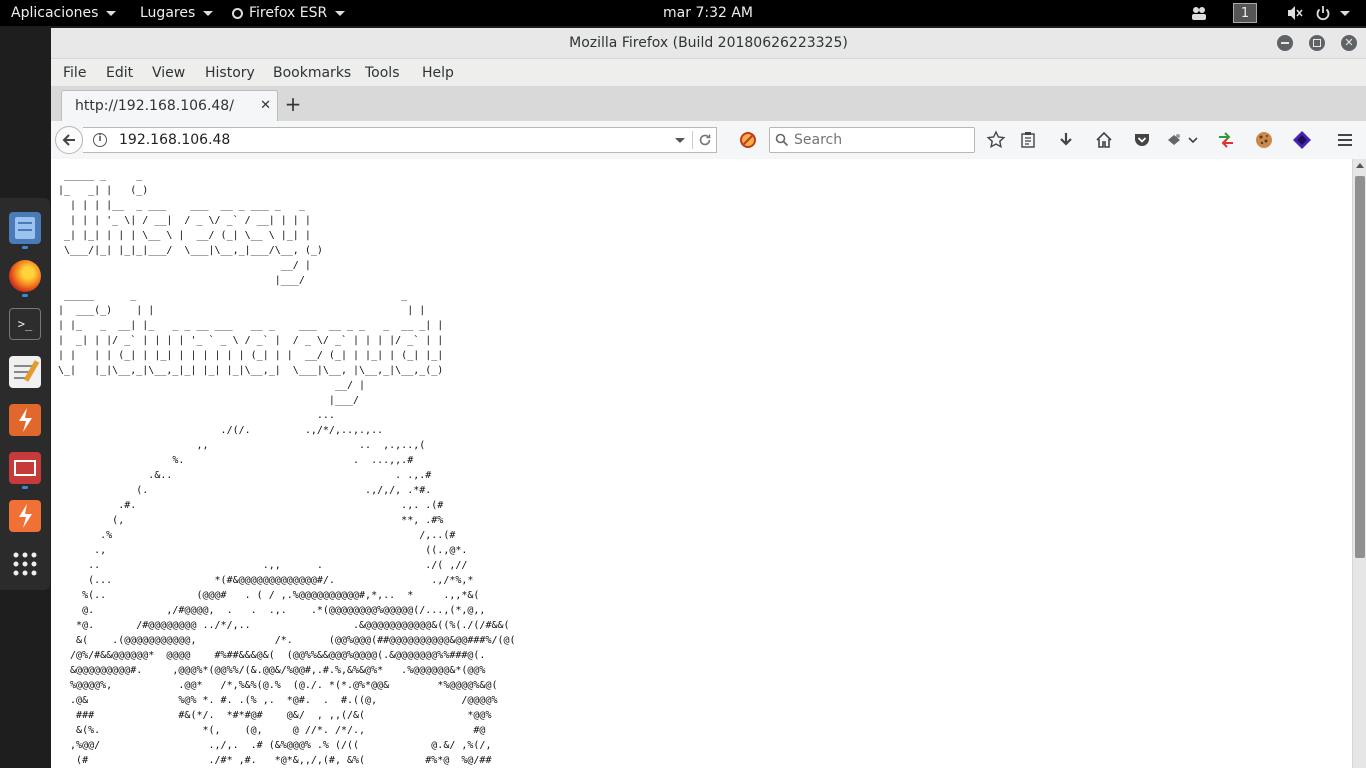 The image size is (1366, 768). Describe the element at coordinates (119, 73) in the screenshot. I see `menu-edit: Edit` at that location.